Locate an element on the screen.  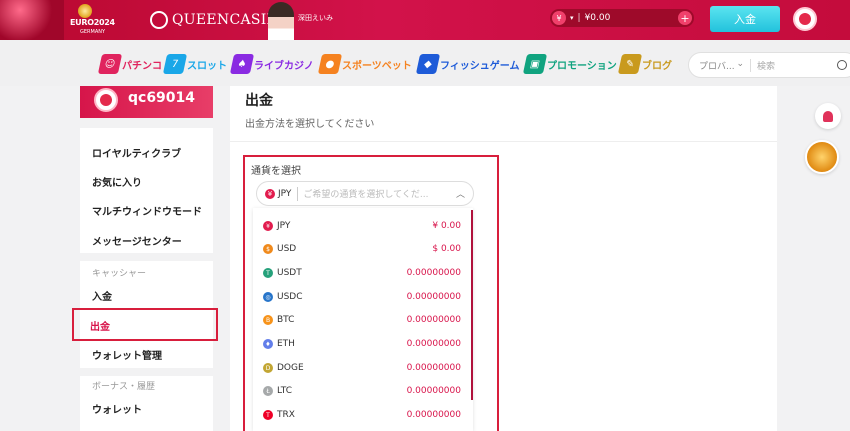
nav-item-live-casino: ♠ ライブカジノ is located at coordinates (271, 64).